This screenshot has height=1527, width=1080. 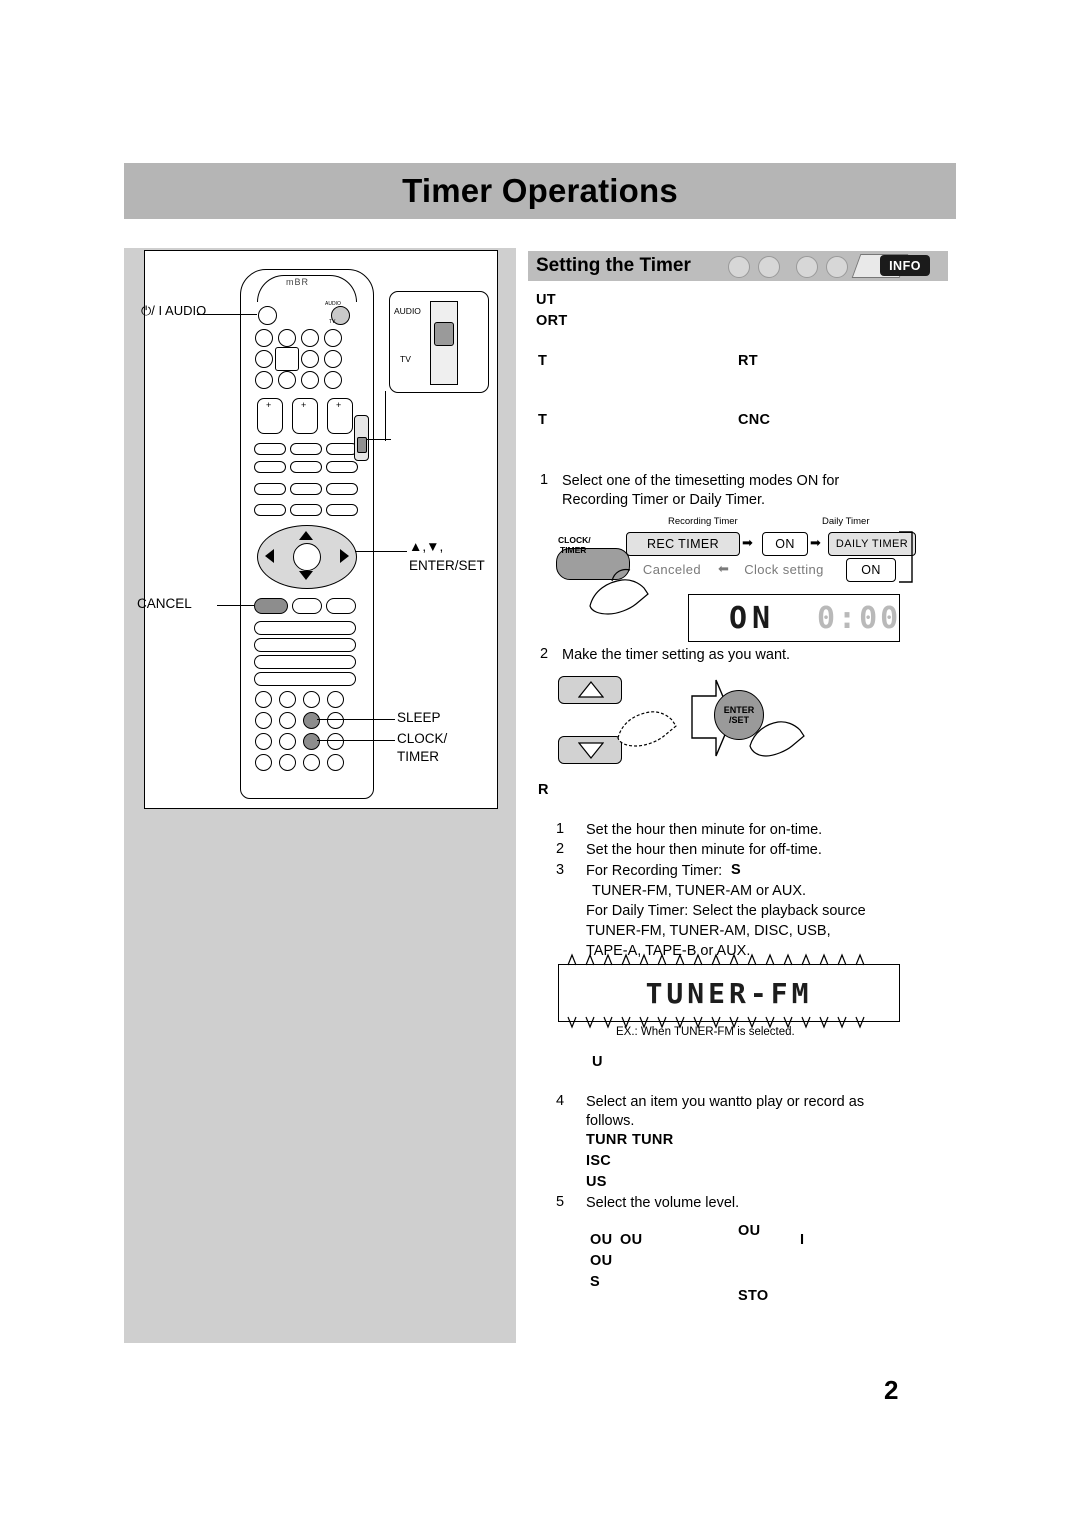 I want to click on note-line-1: UT, so click(x=546, y=300).